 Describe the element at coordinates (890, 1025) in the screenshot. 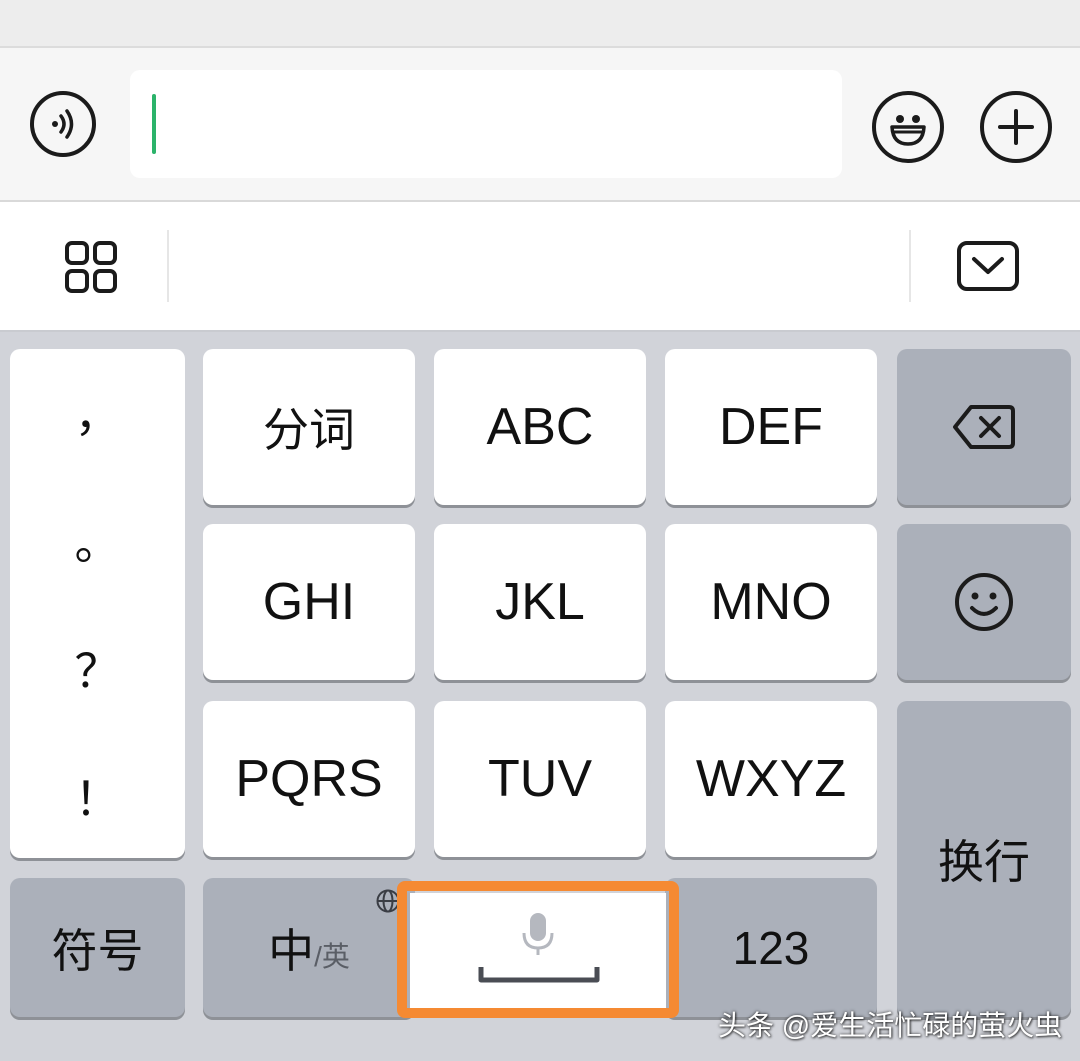

I see `watermark-text: 头条 @爱生活忙碌的萤火虫` at that location.